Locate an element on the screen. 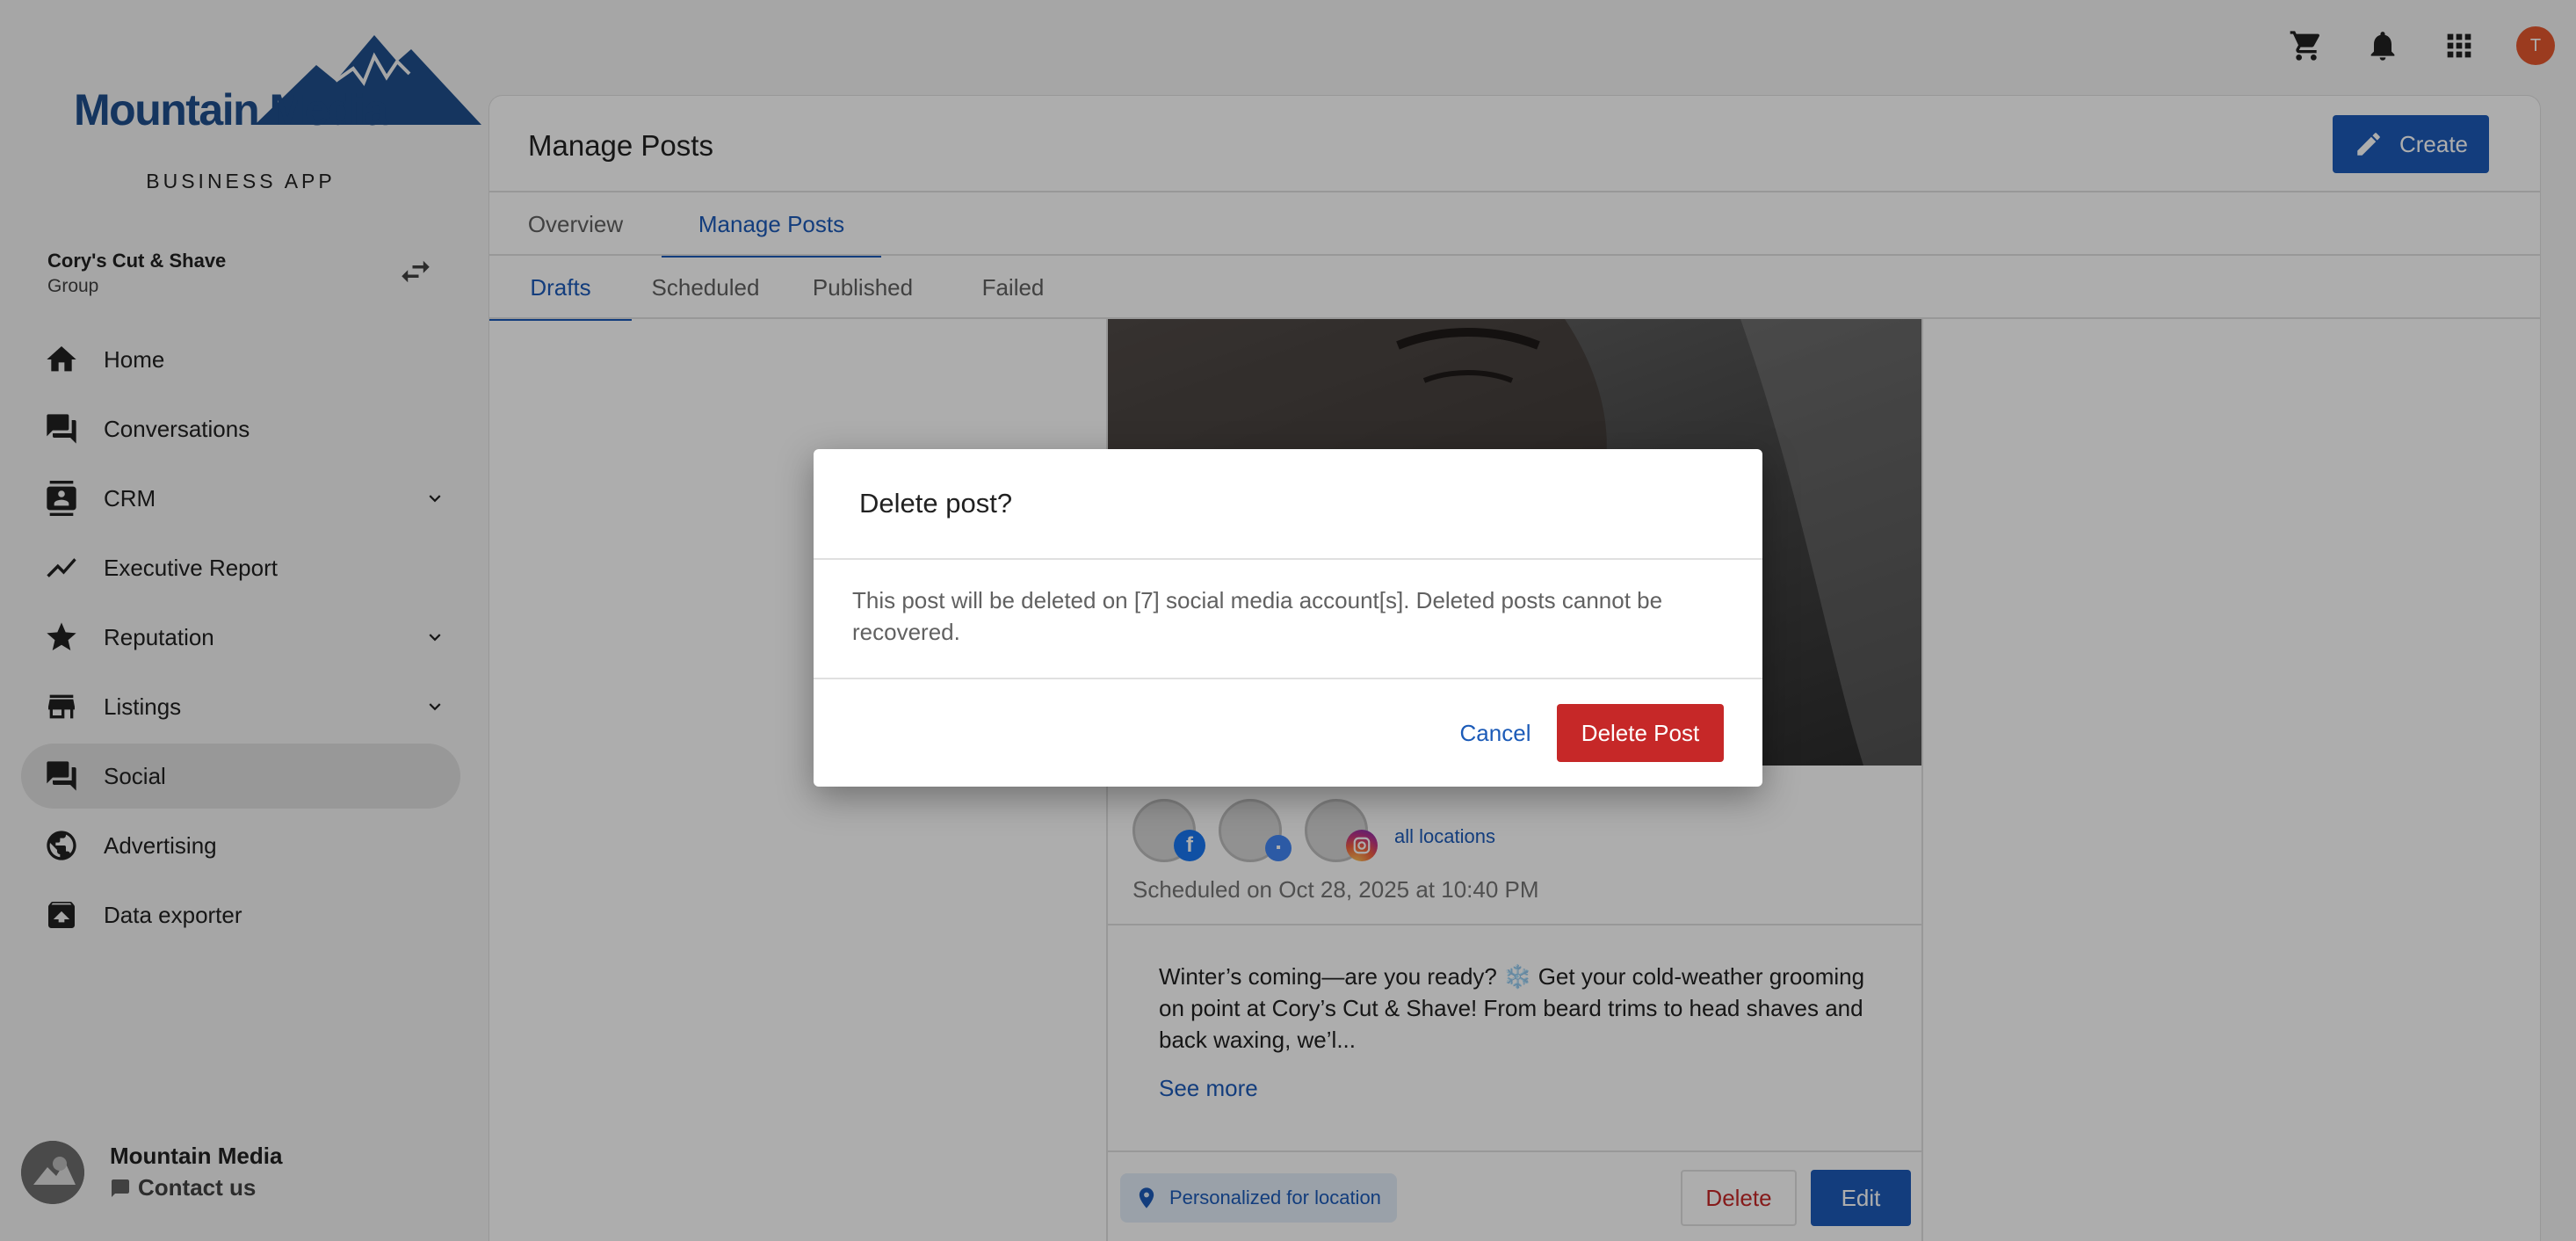 This screenshot has height=1241, width=2576. delete-post-button: Delete Post is located at coordinates (1640, 733).